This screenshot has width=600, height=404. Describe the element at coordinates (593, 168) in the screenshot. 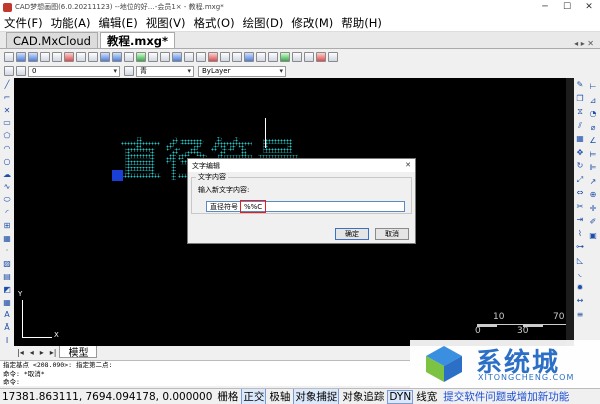

I see `continue-dim-icon: ⊫` at that location.